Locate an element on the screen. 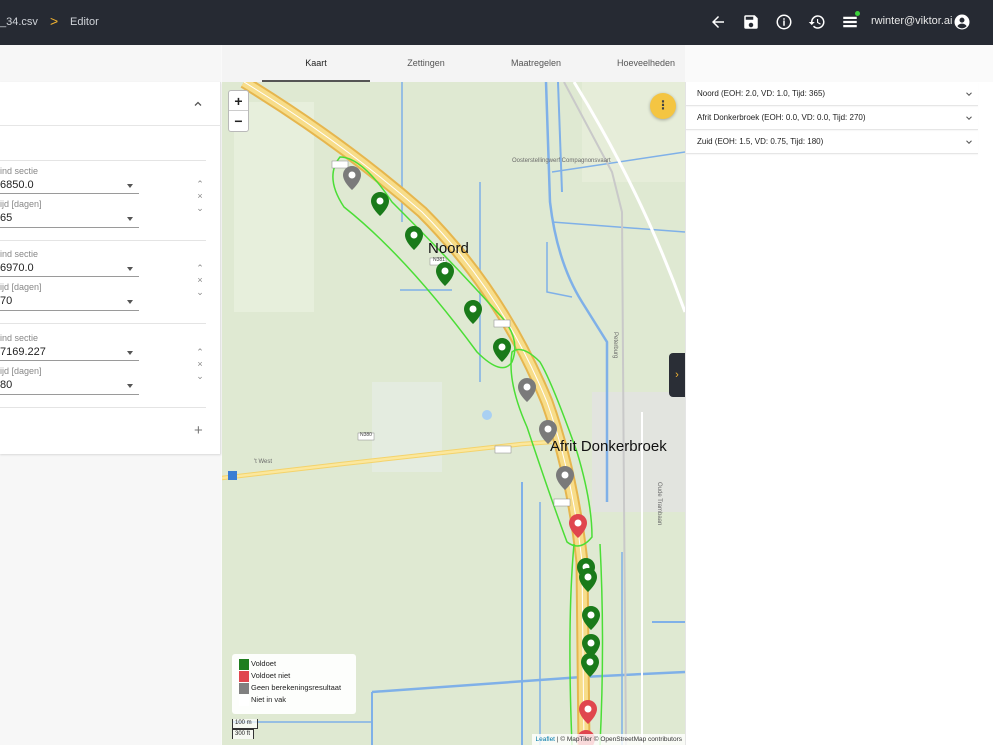 The height and width of the screenshot is (745, 993). field-eind-sectie: 7169.227 is located at coordinates (23, 352).